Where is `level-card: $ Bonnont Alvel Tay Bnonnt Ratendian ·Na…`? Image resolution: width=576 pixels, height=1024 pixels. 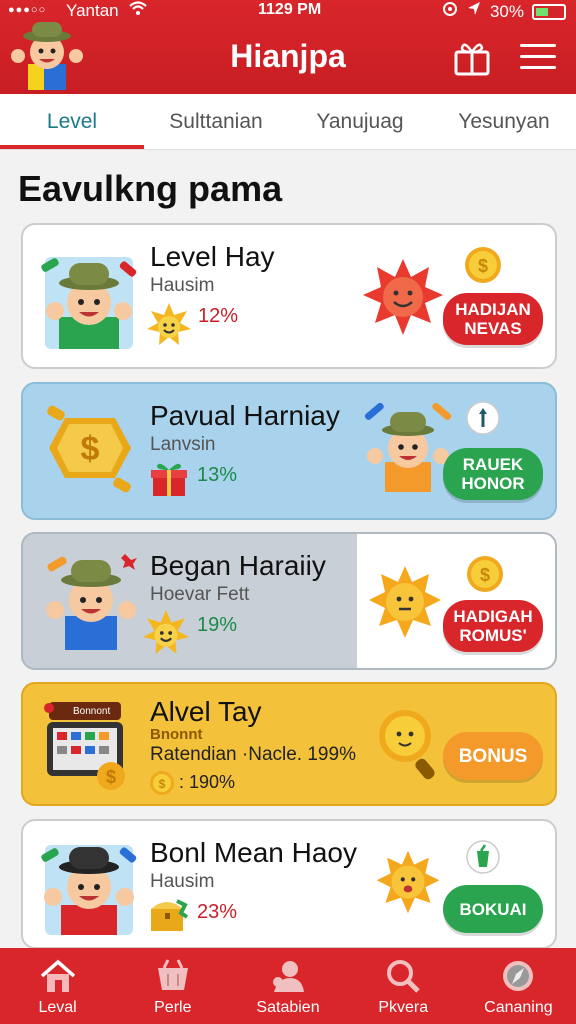 level-card: $ Bonnont Alvel Tay Bnonnt Ratendian ·Na… is located at coordinates (289, 744).